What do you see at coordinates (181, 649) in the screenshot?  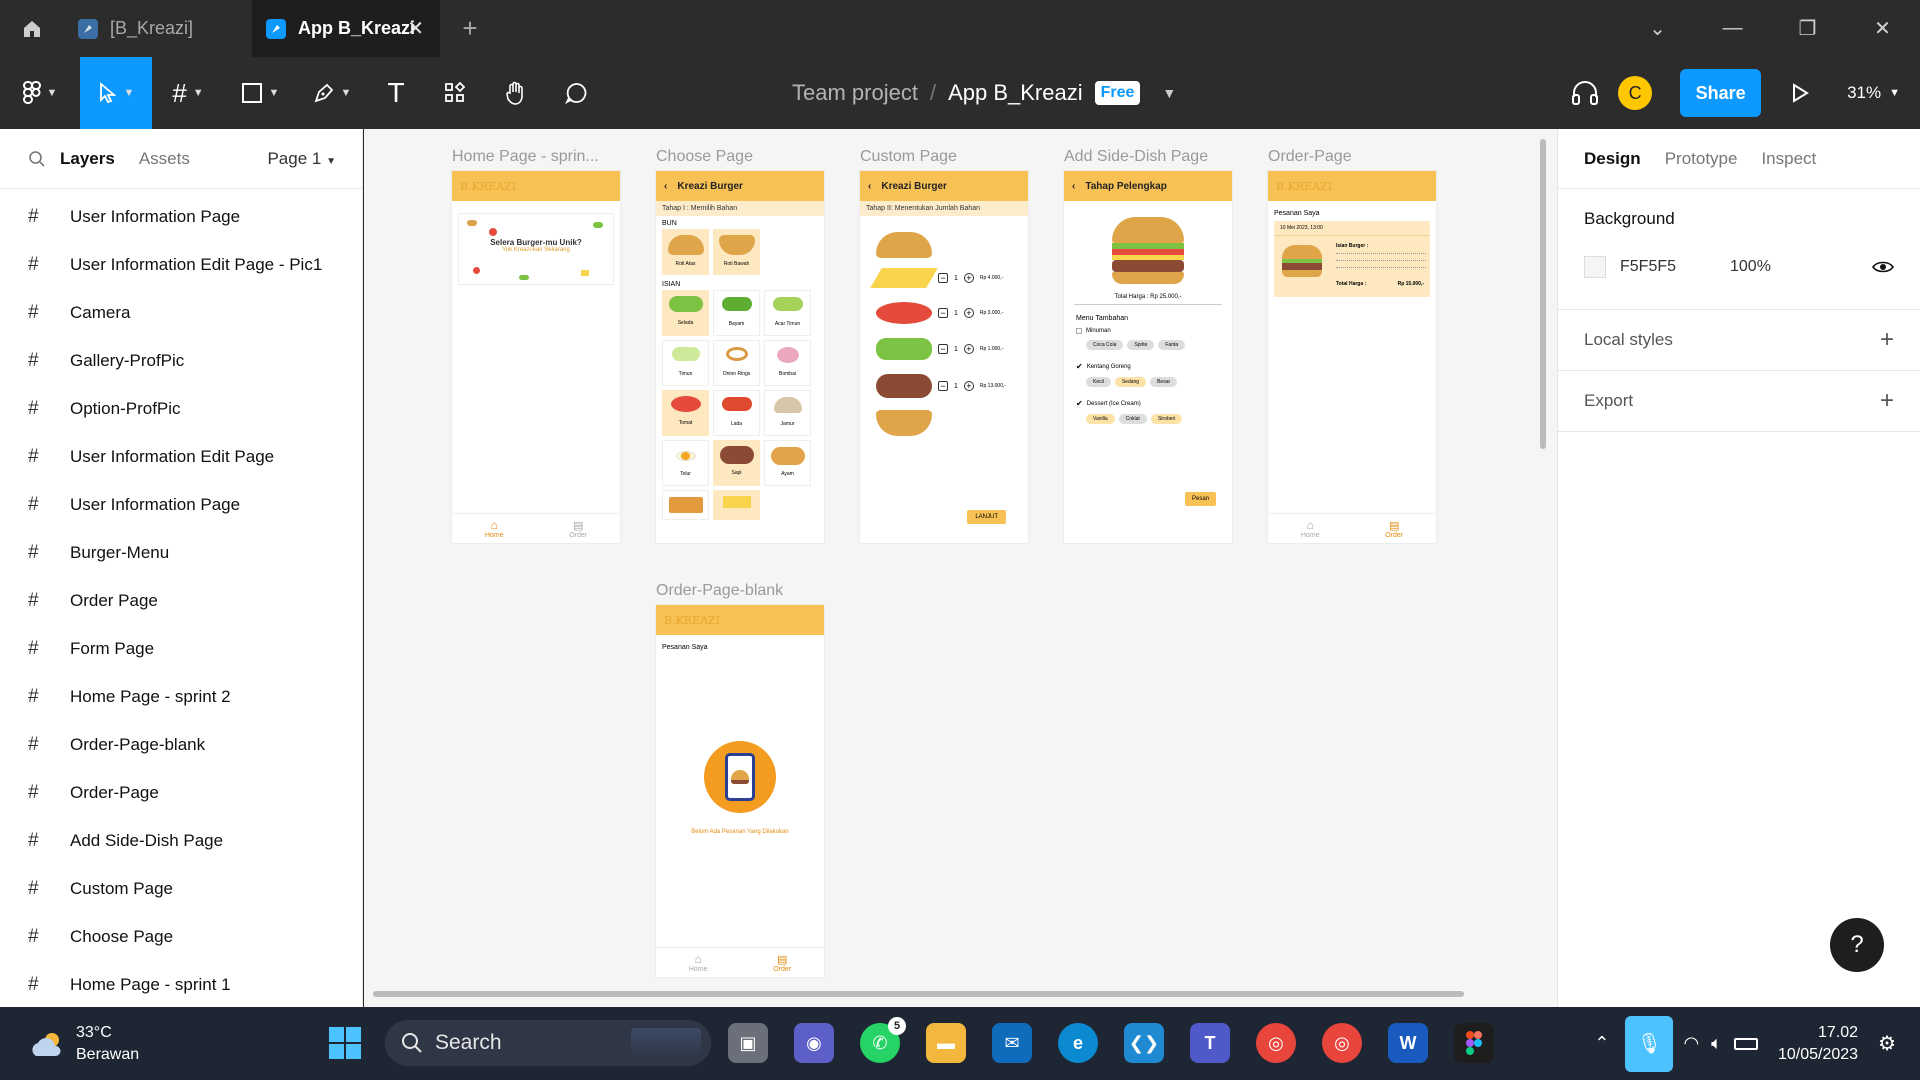 I see `layer-item: # Form Page` at bounding box center [181, 649].